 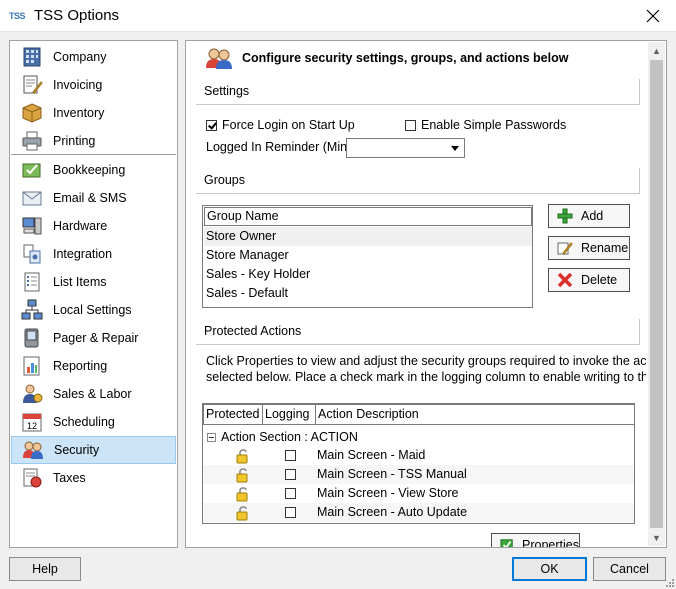 What do you see at coordinates (455, 148) in the screenshot?
I see `chevron-down-icon` at bounding box center [455, 148].